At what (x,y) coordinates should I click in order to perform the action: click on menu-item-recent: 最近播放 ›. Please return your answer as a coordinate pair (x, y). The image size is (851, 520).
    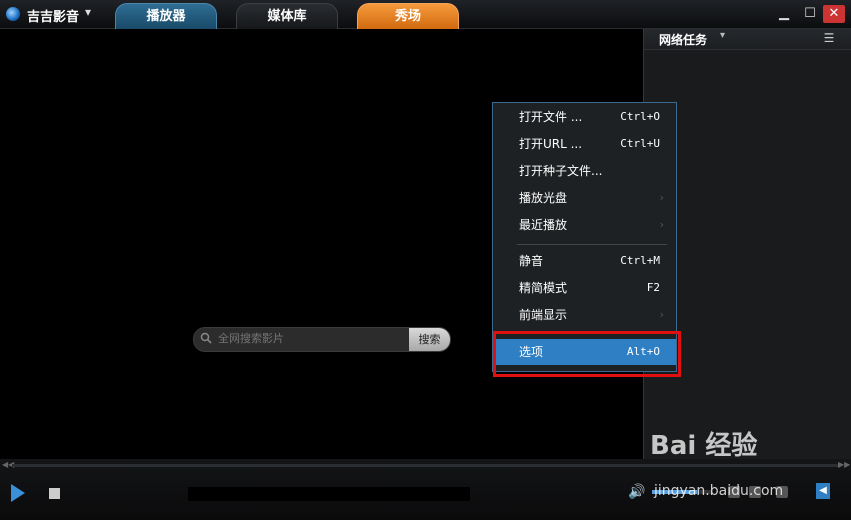
    Looking at the image, I should click on (584, 225).